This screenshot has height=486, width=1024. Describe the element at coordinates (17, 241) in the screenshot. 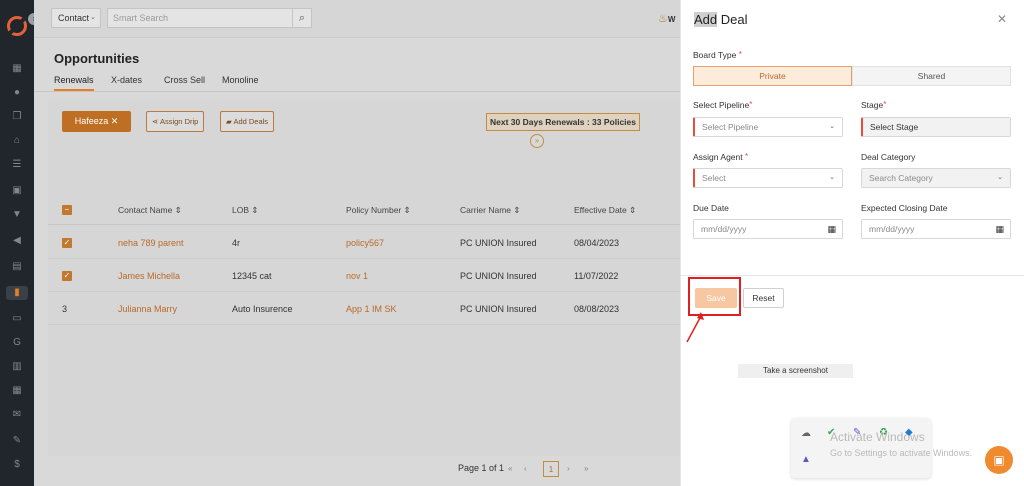

I see `megaphone-icon: ◀` at that location.